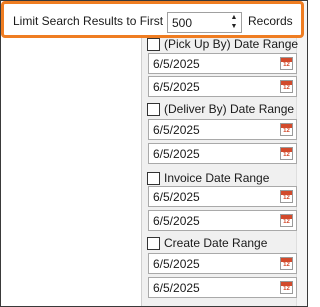  Describe the element at coordinates (204, 22) in the screenshot. I see `limit-results-input: 500 ▲ ▼` at that location.